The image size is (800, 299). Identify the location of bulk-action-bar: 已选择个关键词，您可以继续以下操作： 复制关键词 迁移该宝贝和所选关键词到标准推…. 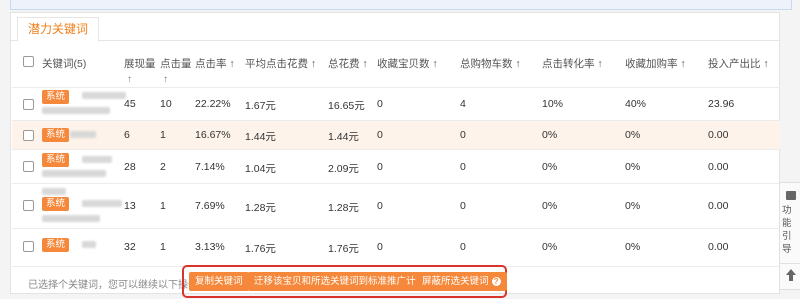
(396, 281).